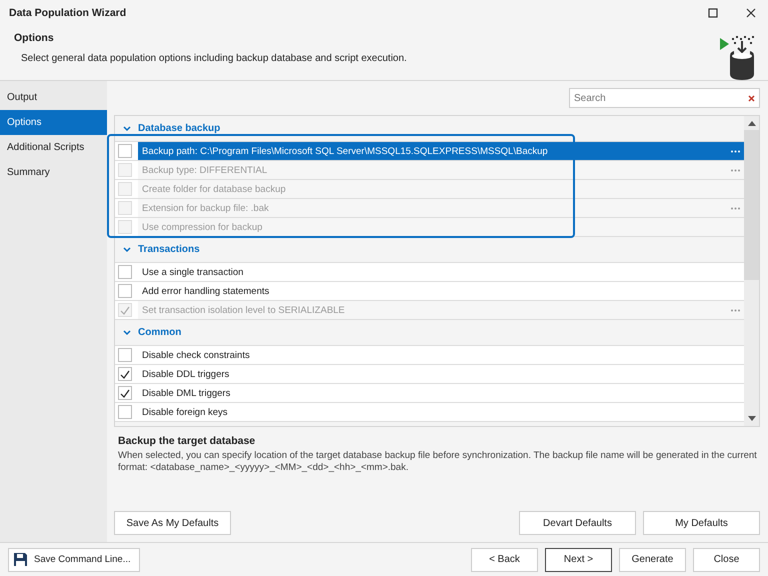  I want to click on maximize-icon, so click(713, 13).